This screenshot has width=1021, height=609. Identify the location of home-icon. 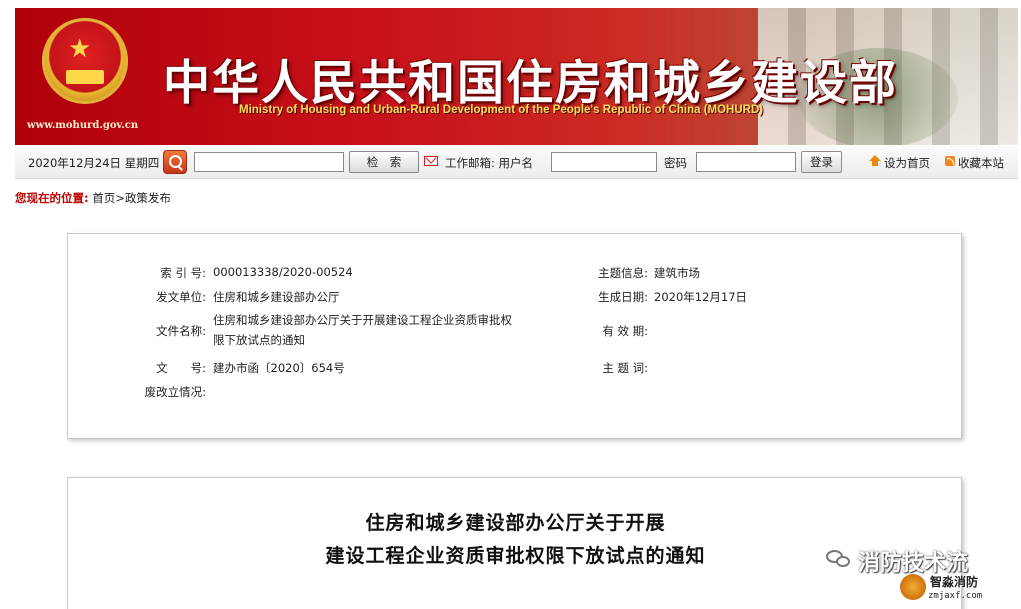
(875, 160).